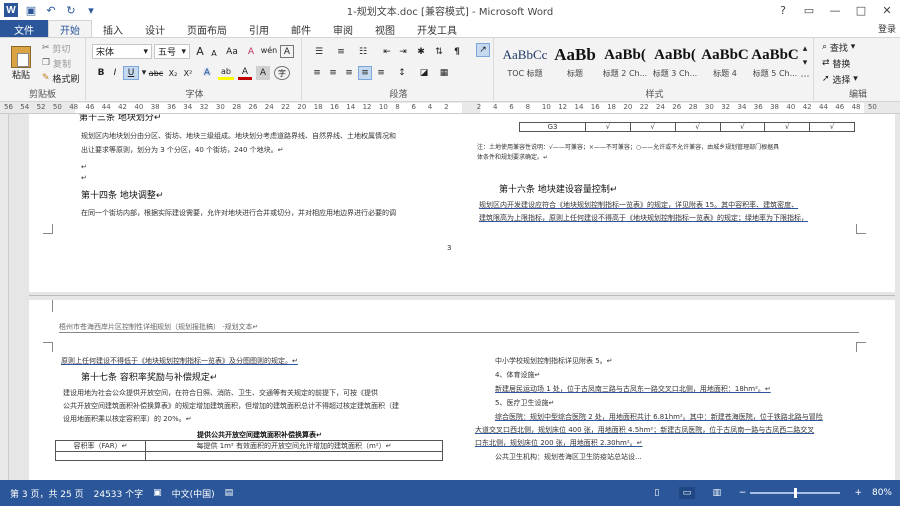 This screenshot has width=900, height=506. Describe the element at coordinates (805, 77) in the screenshot. I see `style-more-icon: ⋯` at that location.